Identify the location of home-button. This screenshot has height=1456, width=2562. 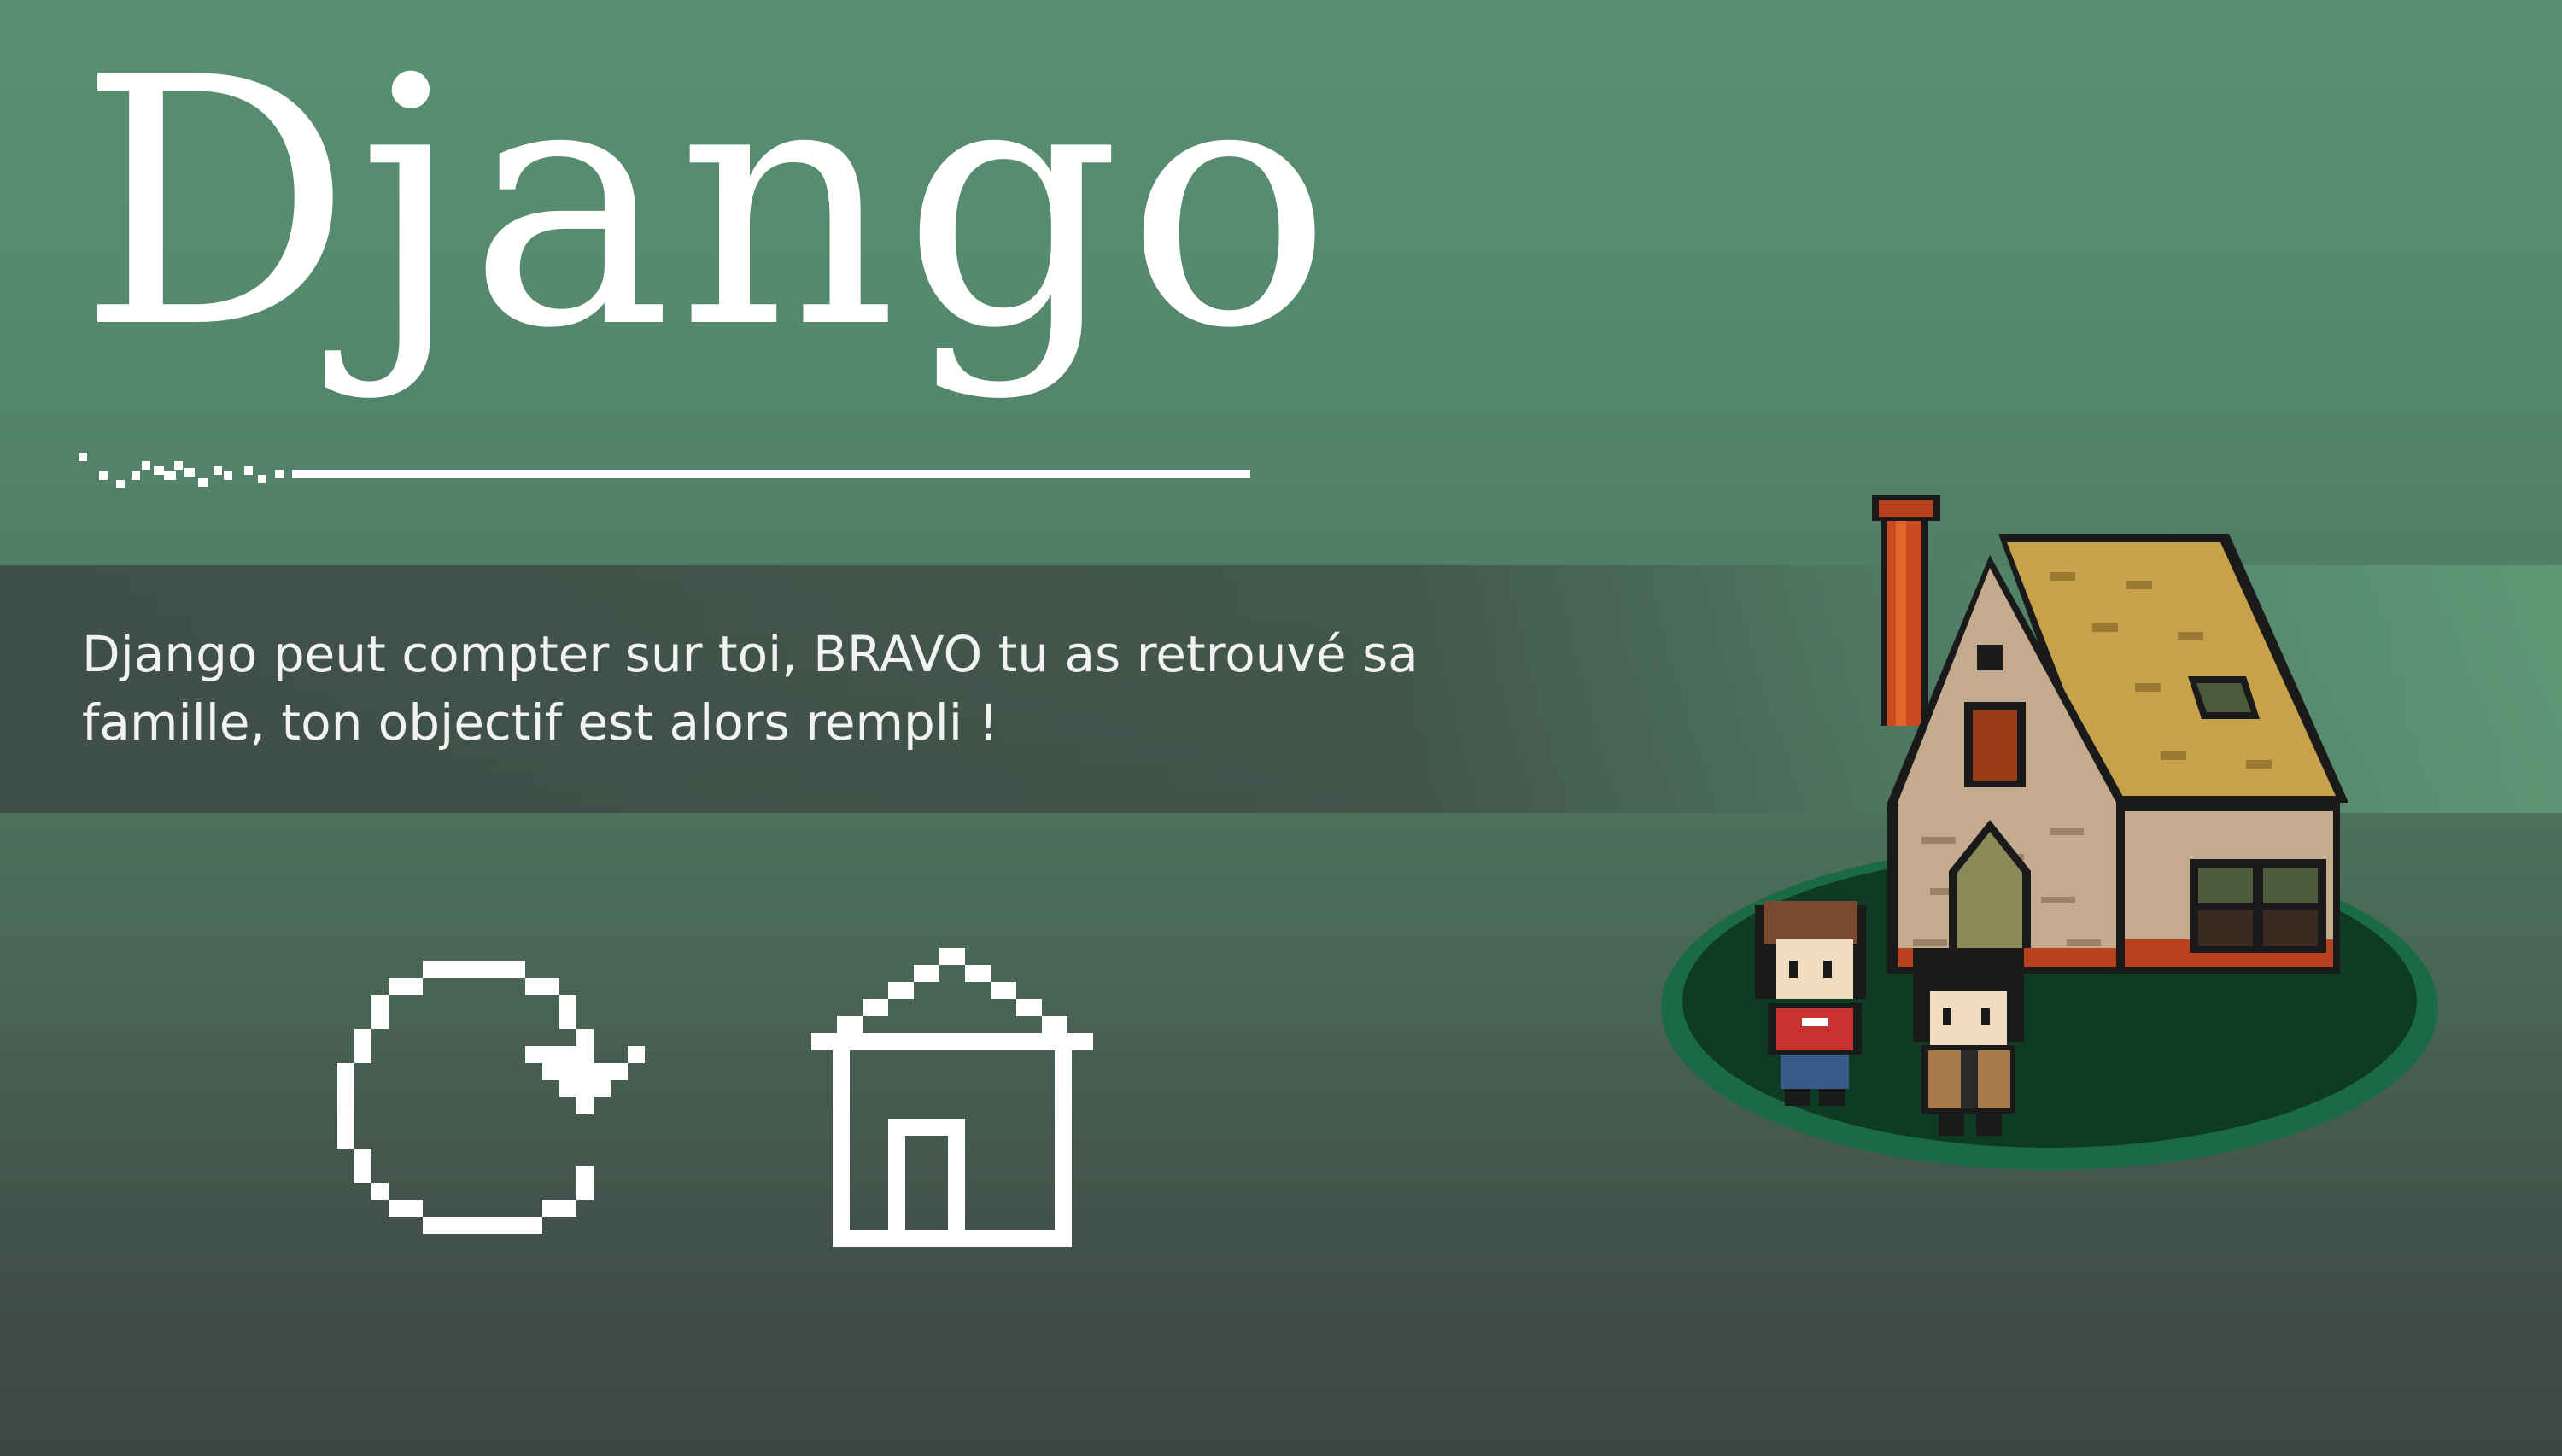
(952, 1099).